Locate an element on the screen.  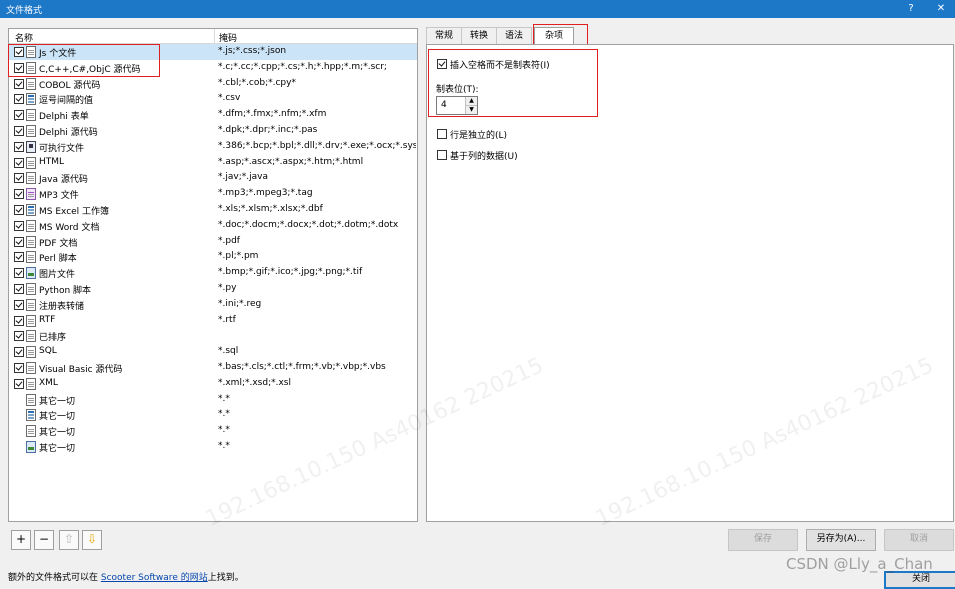
list-item: PDF 文档 *.pdf is located at coordinates (213, 242).